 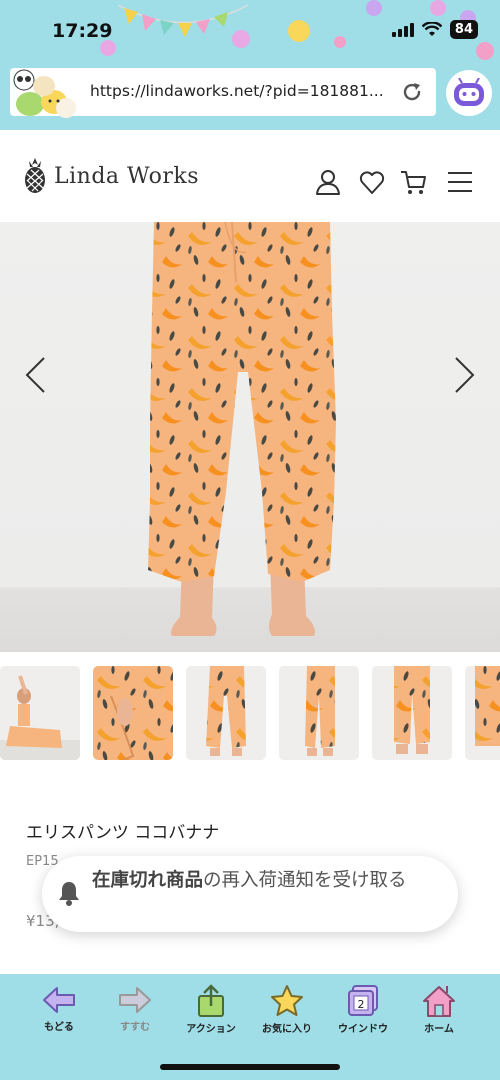 I want to click on home-button: ホーム, so click(x=439, y=1009).